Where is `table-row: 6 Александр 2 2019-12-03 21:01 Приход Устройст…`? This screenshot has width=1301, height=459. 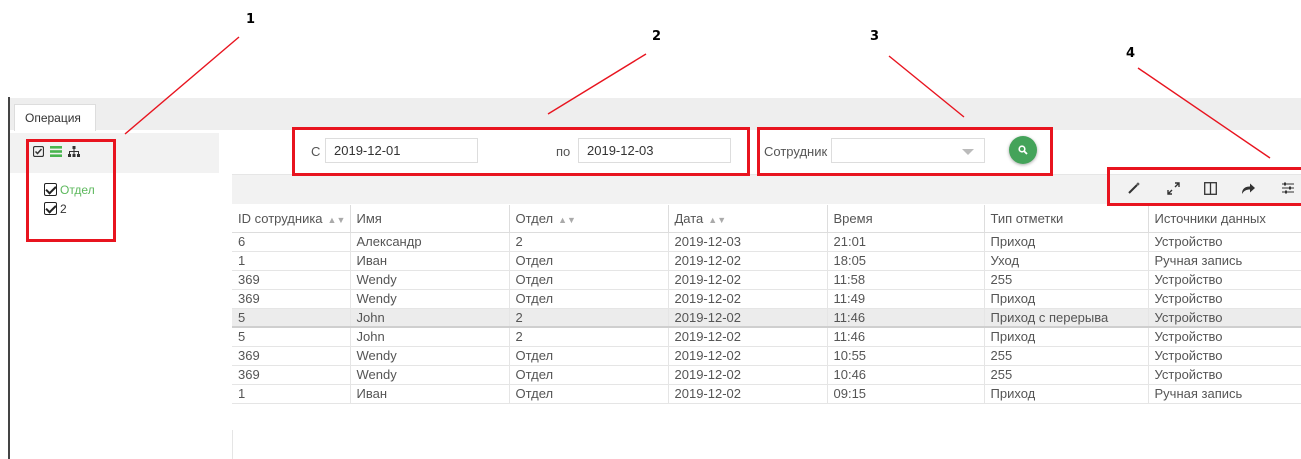 table-row: 6 Александр 2 2019-12-03 21:01 Приход Устройст… is located at coordinates (766, 242).